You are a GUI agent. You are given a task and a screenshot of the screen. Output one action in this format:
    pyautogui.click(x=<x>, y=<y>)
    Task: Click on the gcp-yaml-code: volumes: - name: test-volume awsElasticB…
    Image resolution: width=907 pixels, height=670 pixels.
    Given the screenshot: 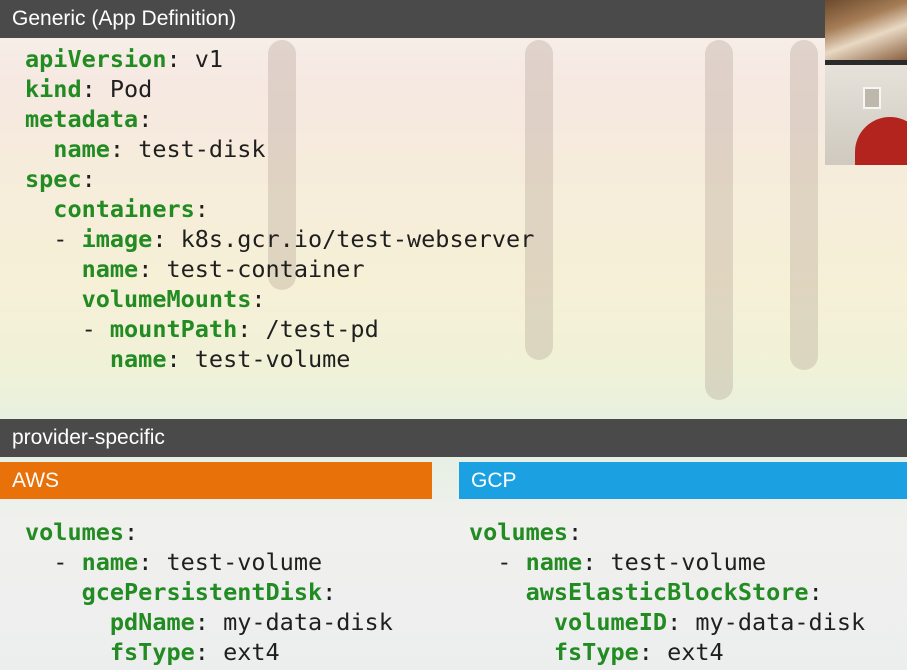 What is the action you would take?
    pyautogui.click(x=667, y=592)
    